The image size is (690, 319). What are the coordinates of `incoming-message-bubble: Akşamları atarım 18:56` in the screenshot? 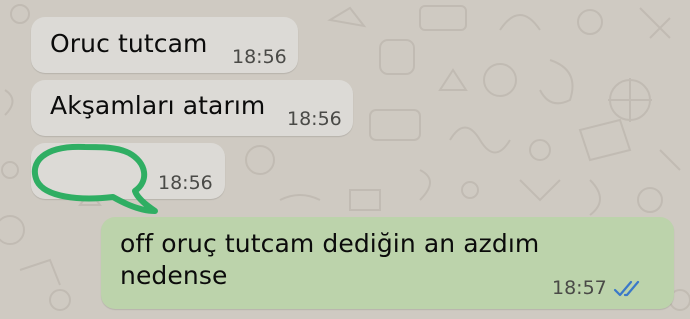 It's located at (192, 108).